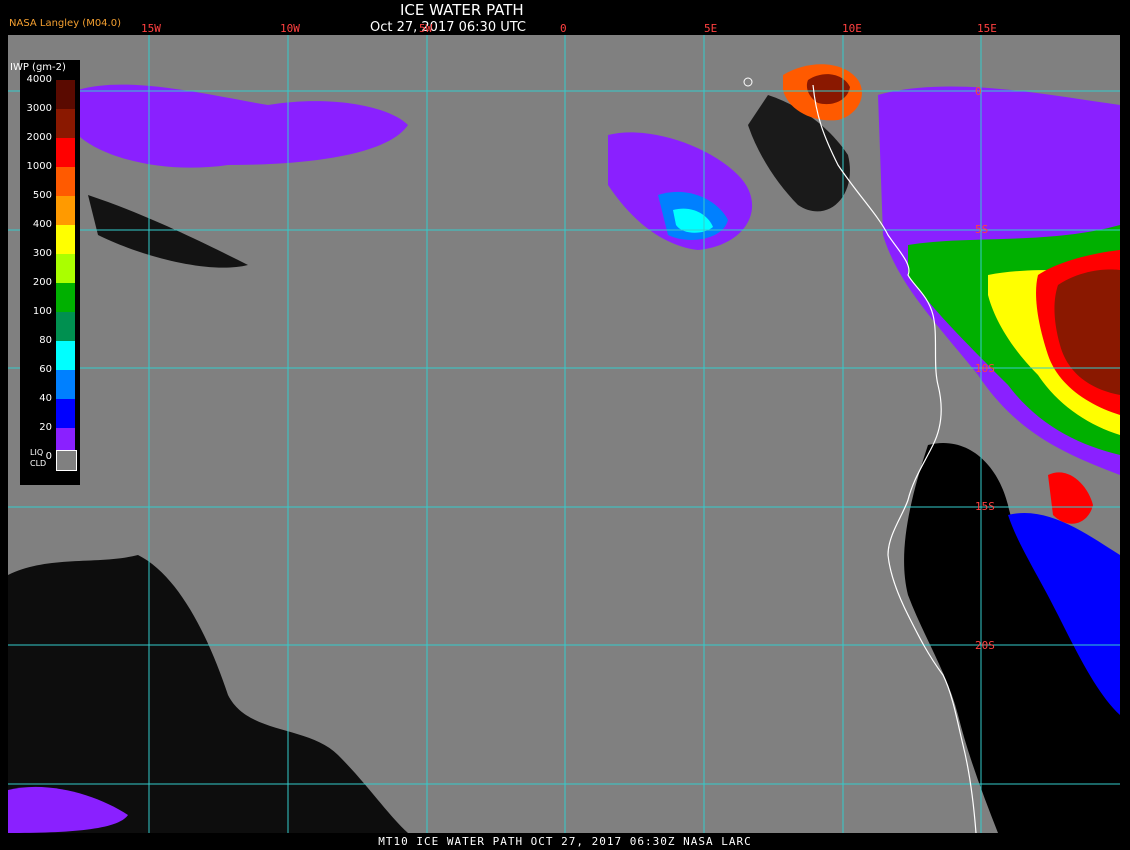  What do you see at coordinates (42, 195) in the screenshot?
I see `legend-level: 500` at bounding box center [42, 195].